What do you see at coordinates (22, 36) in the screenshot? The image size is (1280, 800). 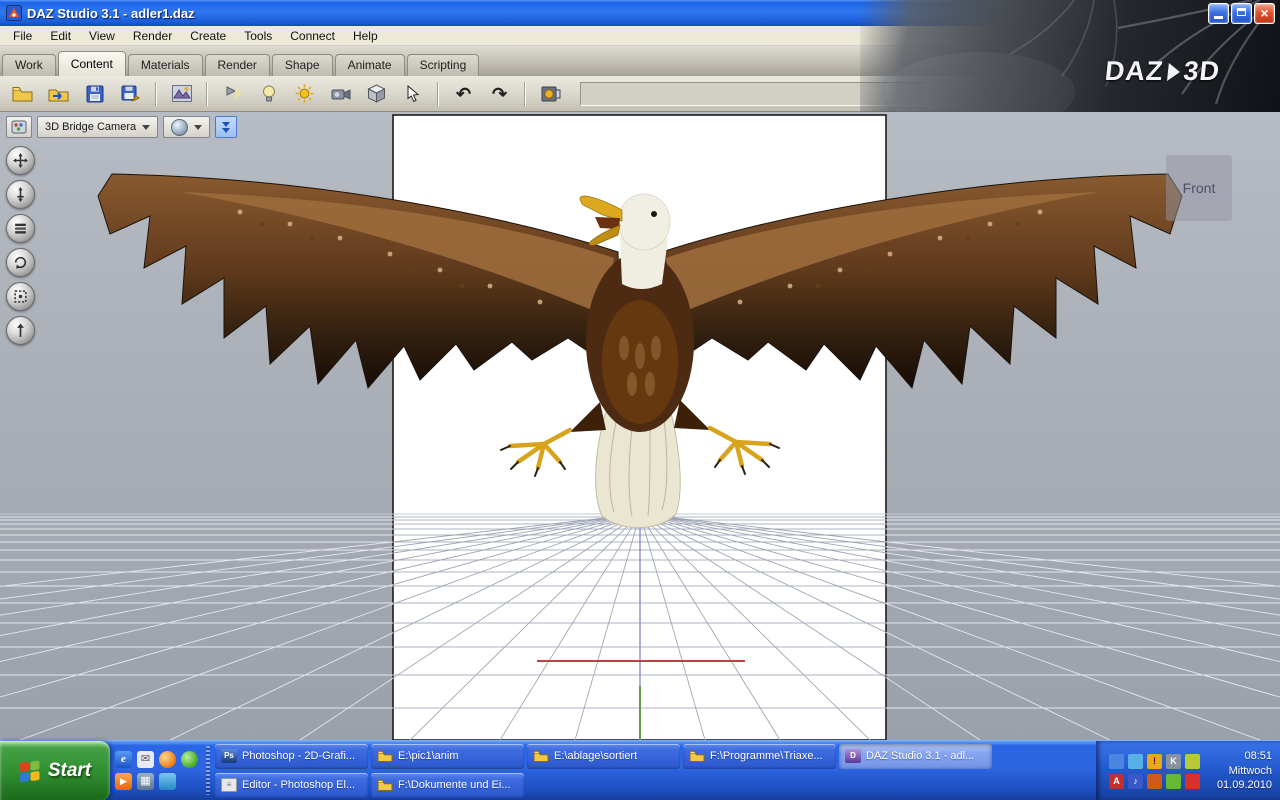 I see `menu-file: File` at bounding box center [22, 36].